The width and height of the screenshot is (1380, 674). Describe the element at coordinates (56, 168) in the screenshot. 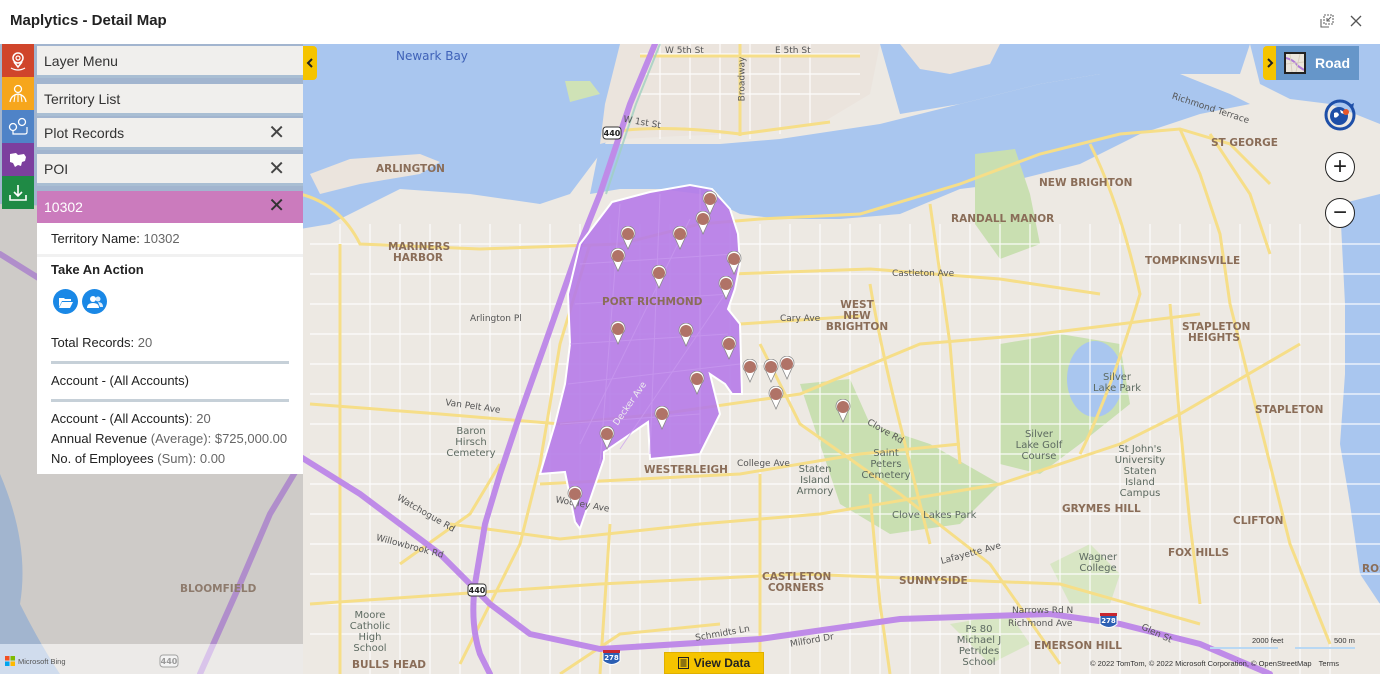

I see `menu-item-label: POI` at that location.